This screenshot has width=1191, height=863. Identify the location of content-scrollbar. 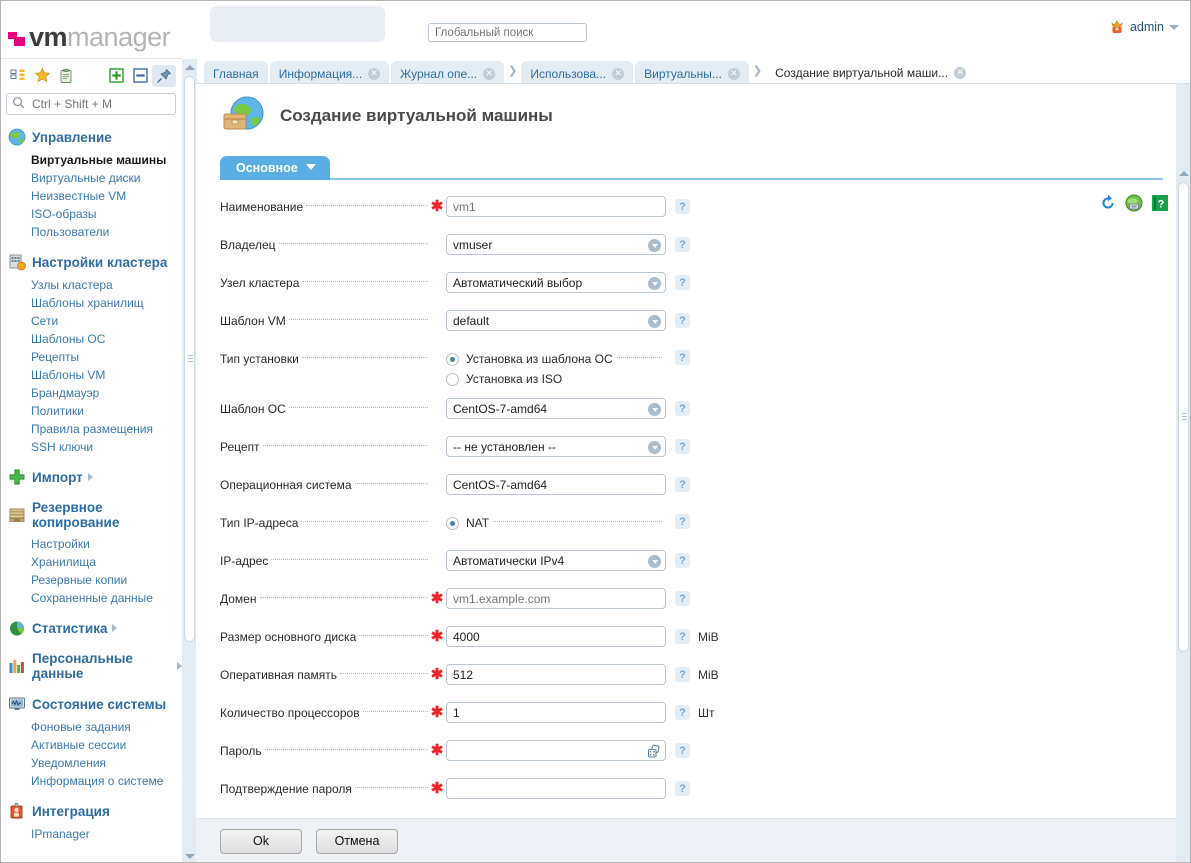
(1183, 473).